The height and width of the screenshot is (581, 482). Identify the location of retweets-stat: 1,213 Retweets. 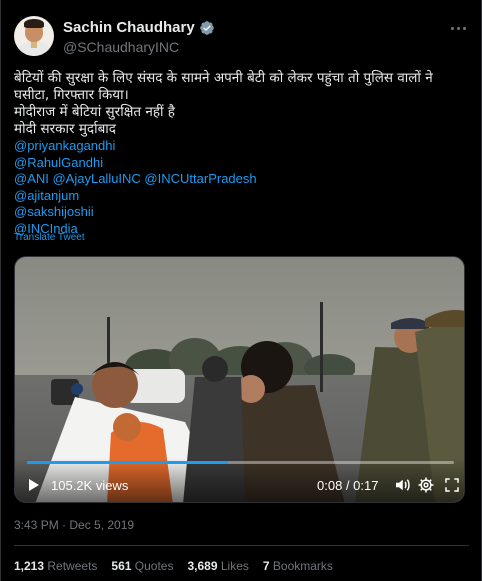
(55, 566).